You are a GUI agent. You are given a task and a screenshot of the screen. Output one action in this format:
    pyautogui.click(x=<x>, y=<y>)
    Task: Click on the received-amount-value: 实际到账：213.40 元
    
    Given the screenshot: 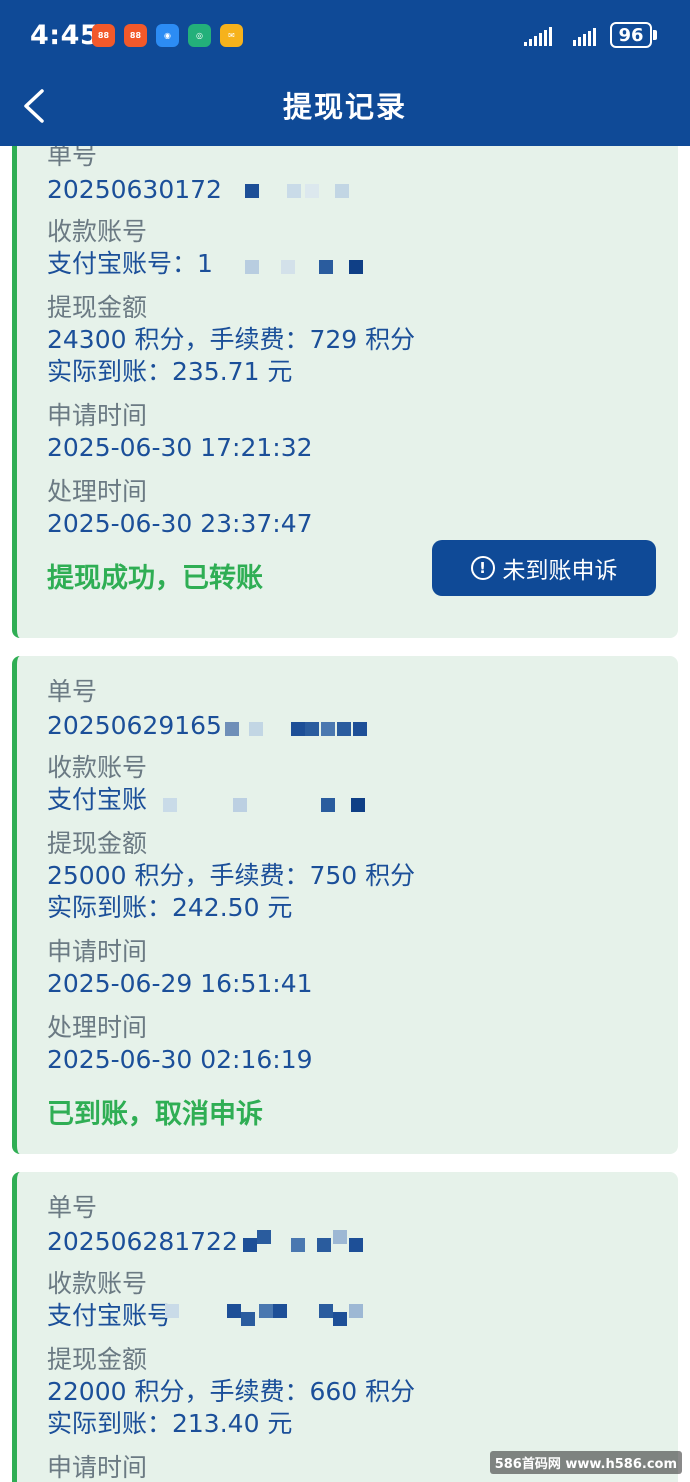 What is the action you would take?
    pyautogui.click(x=170, y=1423)
    